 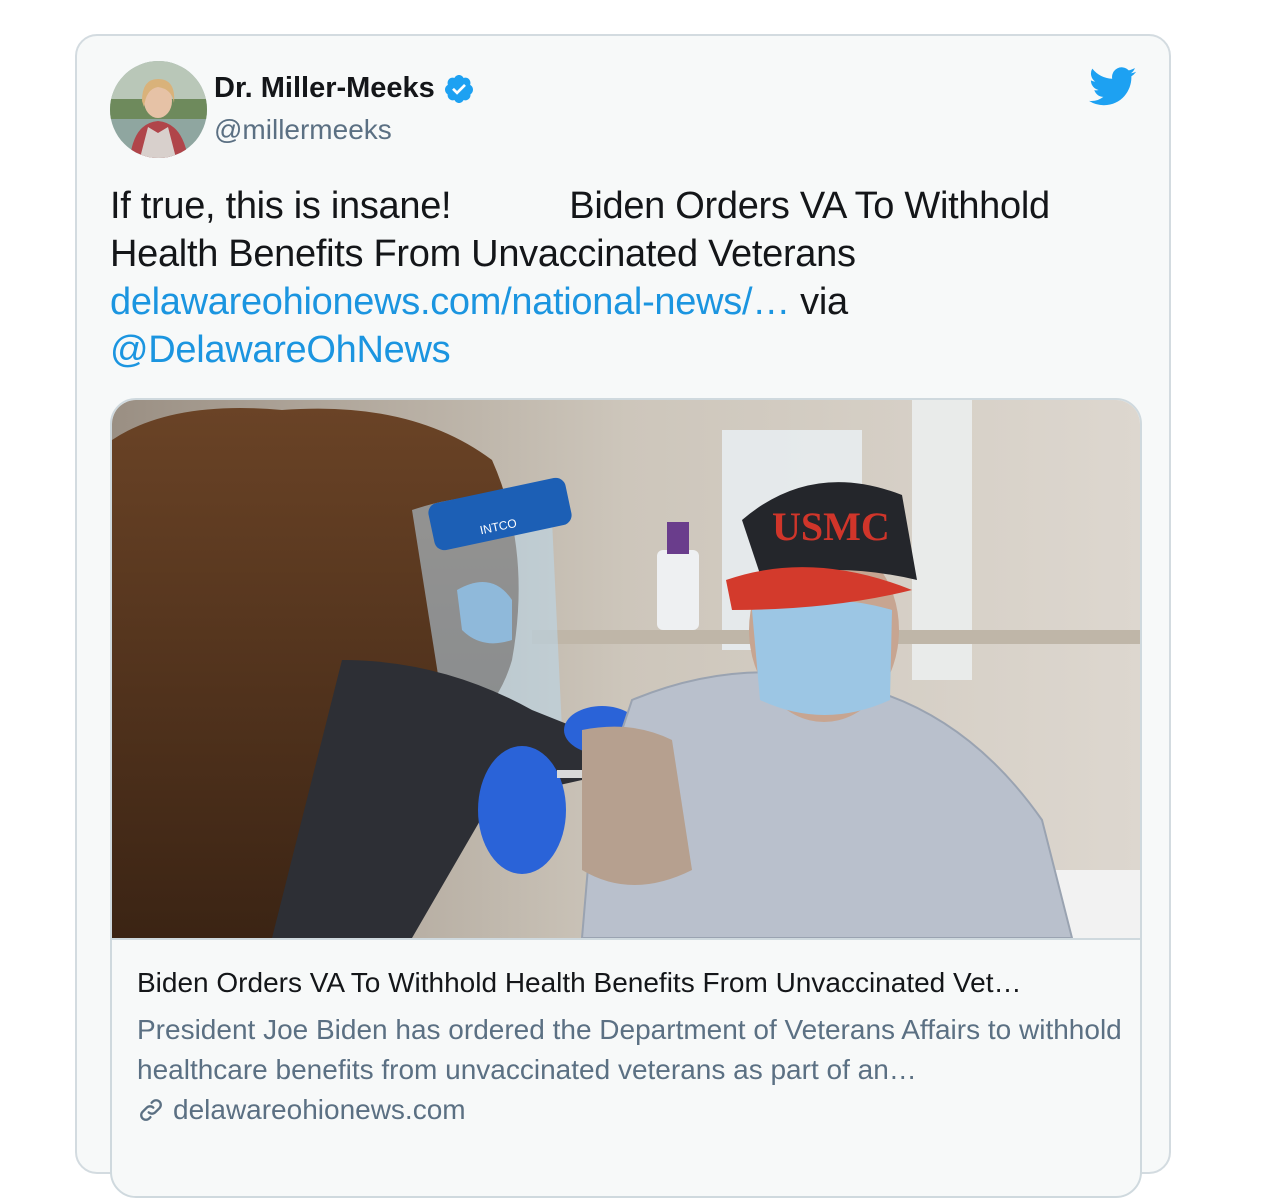 I want to click on author-handle: @millermeeks, so click(x=303, y=130).